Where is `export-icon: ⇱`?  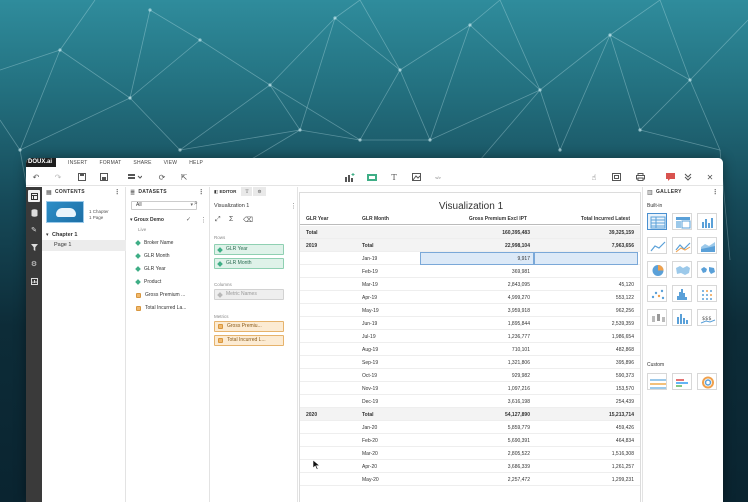 export-icon: ⇱ is located at coordinates (184, 177).